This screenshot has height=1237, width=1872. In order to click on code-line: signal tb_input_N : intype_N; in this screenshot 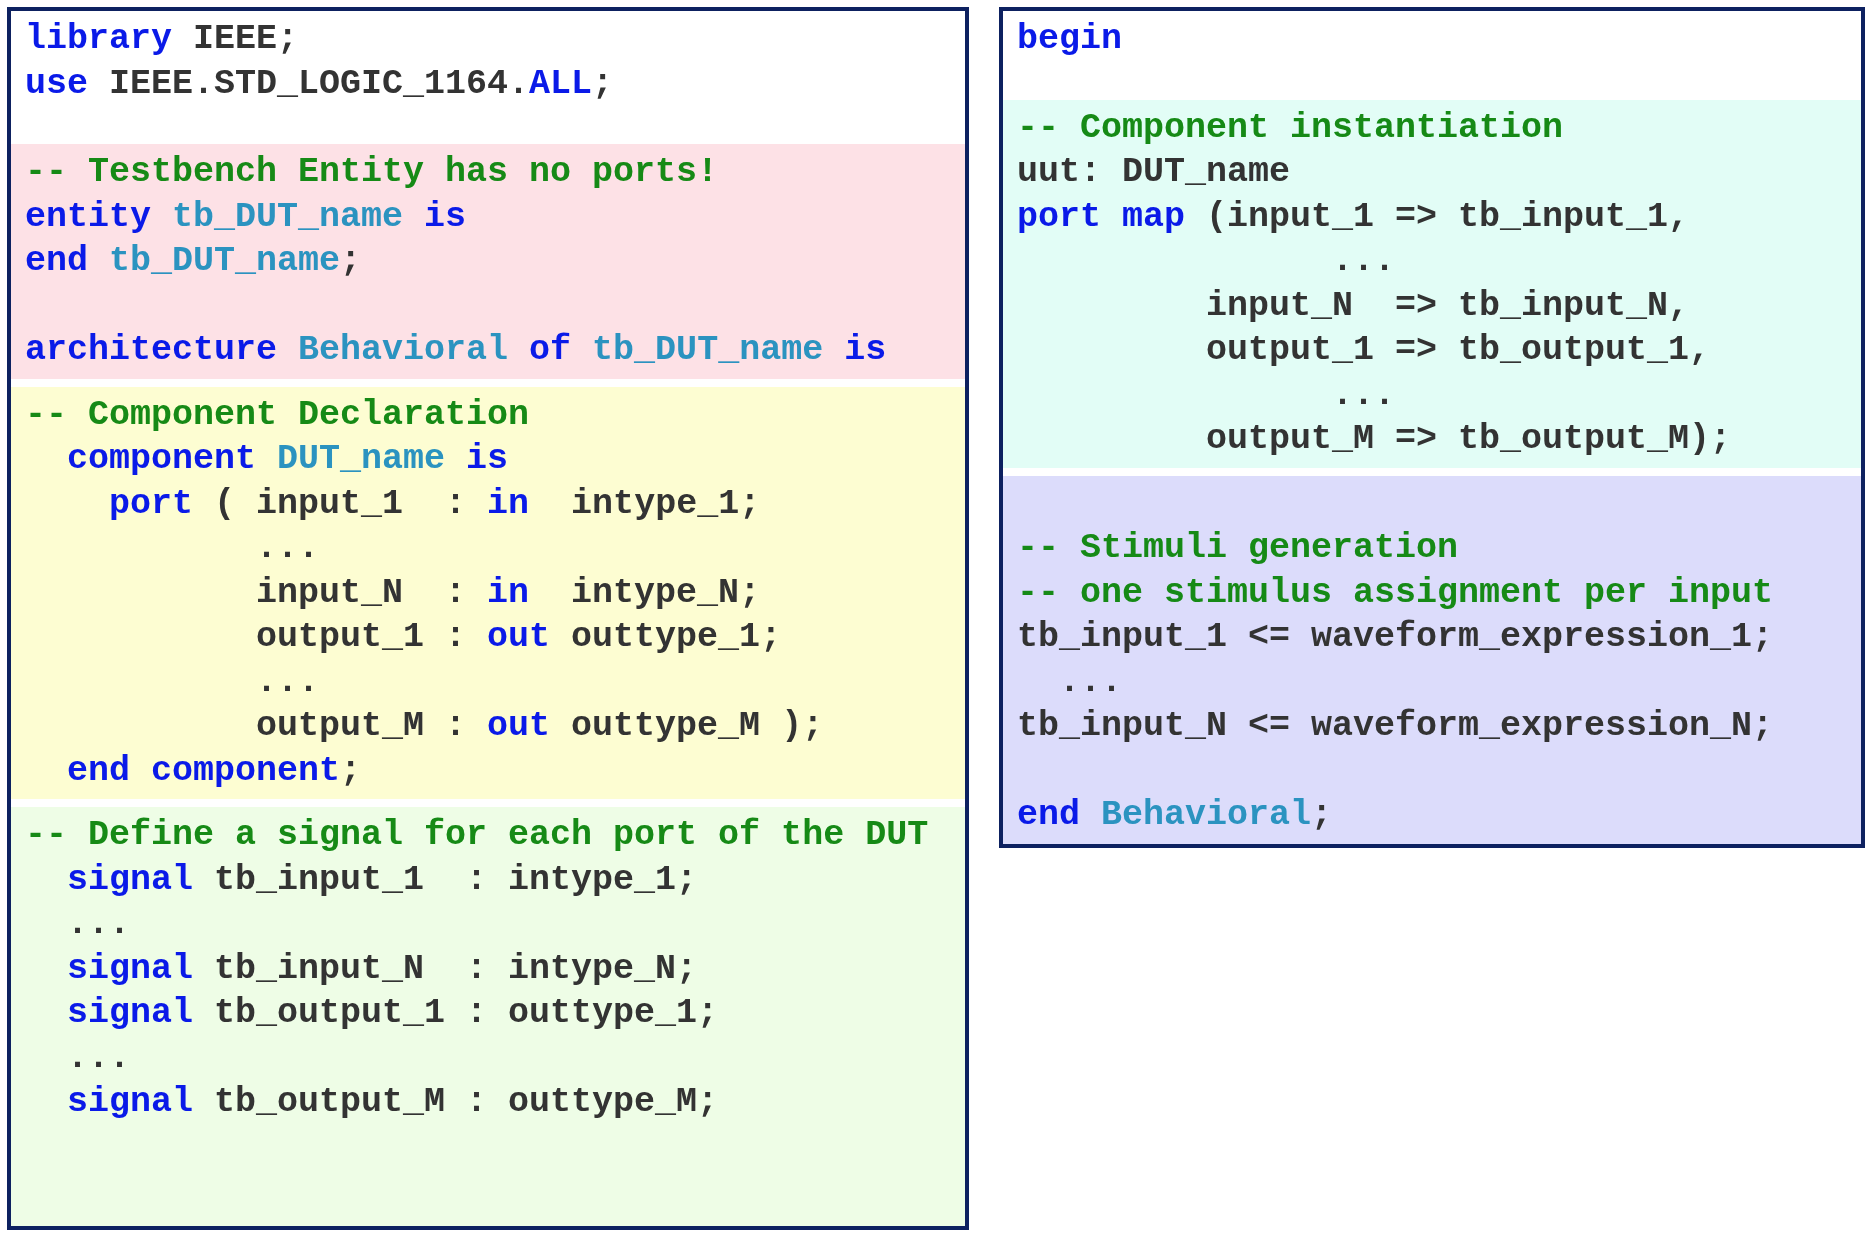, I will do `click(382, 969)`.